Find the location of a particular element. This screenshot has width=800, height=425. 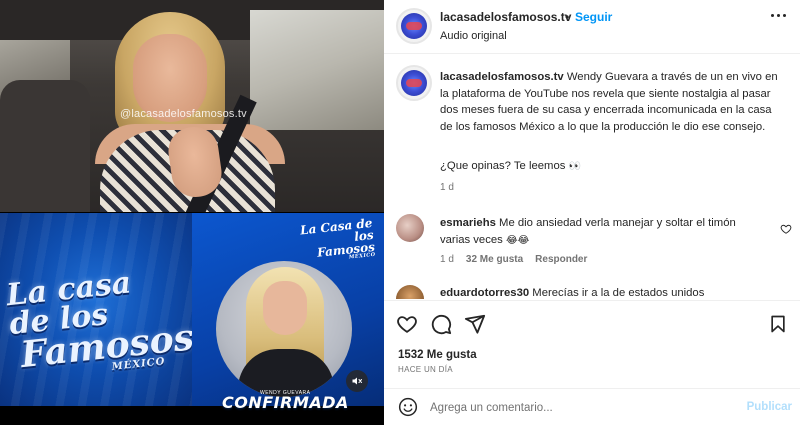

bookmark-icon is located at coordinates (778, 324).